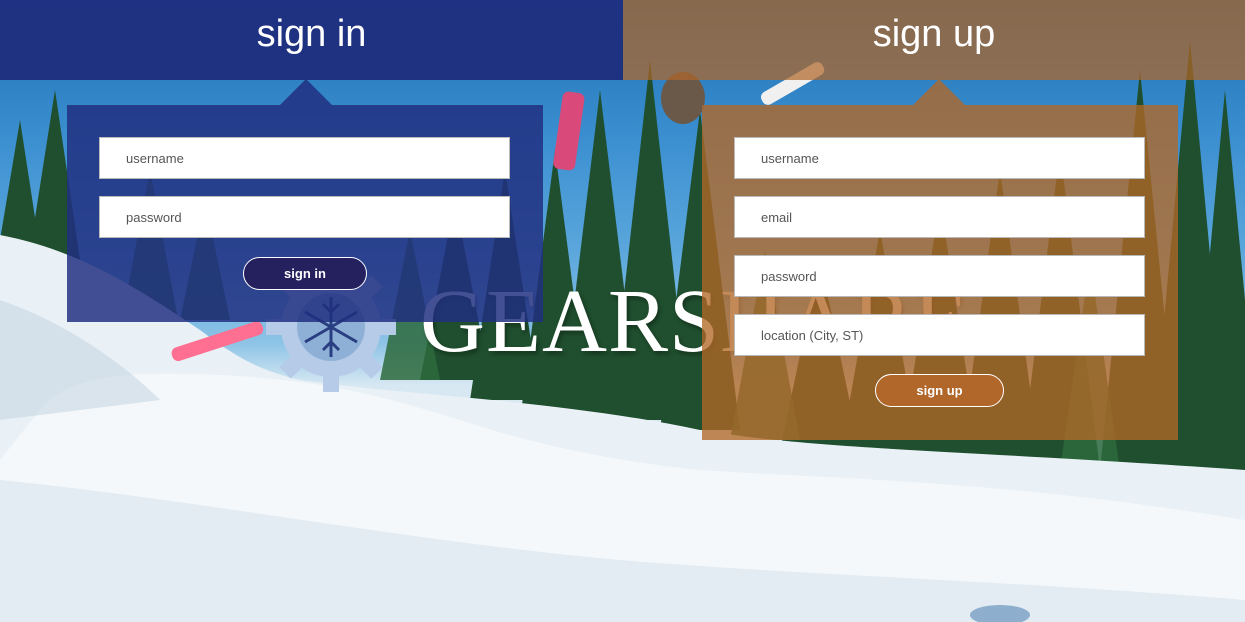  I want to click on sign-up-password-input, so click(939, 276).